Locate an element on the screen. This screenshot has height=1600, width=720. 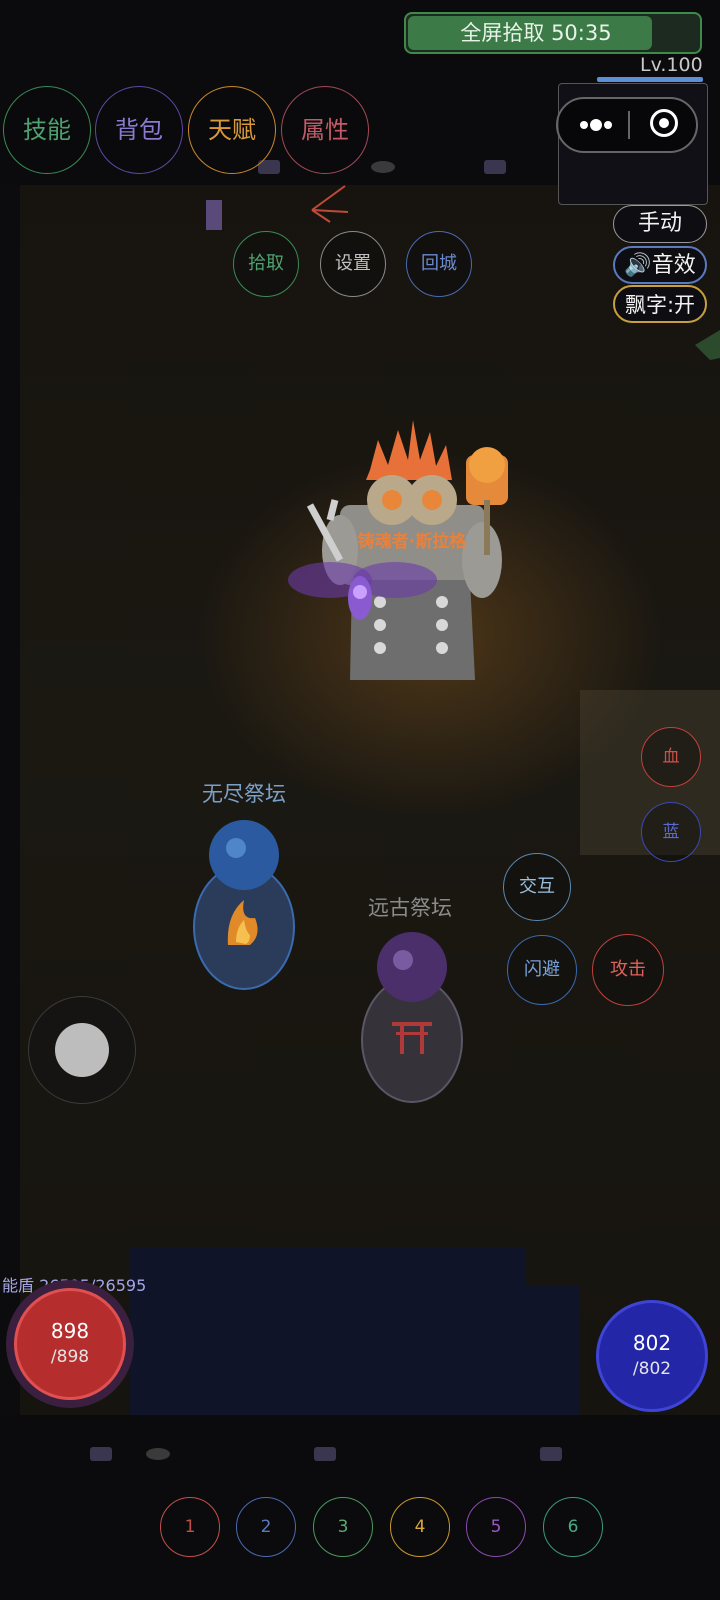
skill-slot-5: 5 is located at coordinates (496, 1527).